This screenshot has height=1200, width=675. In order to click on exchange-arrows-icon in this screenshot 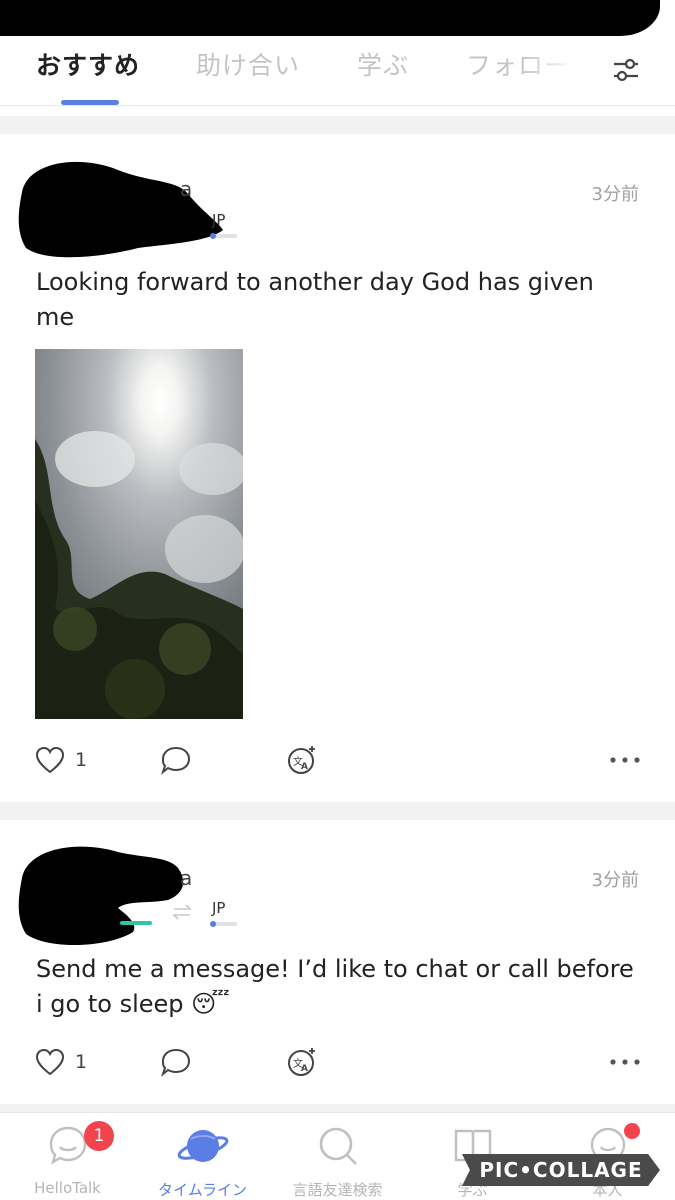, I will do `click(182, 912)`.